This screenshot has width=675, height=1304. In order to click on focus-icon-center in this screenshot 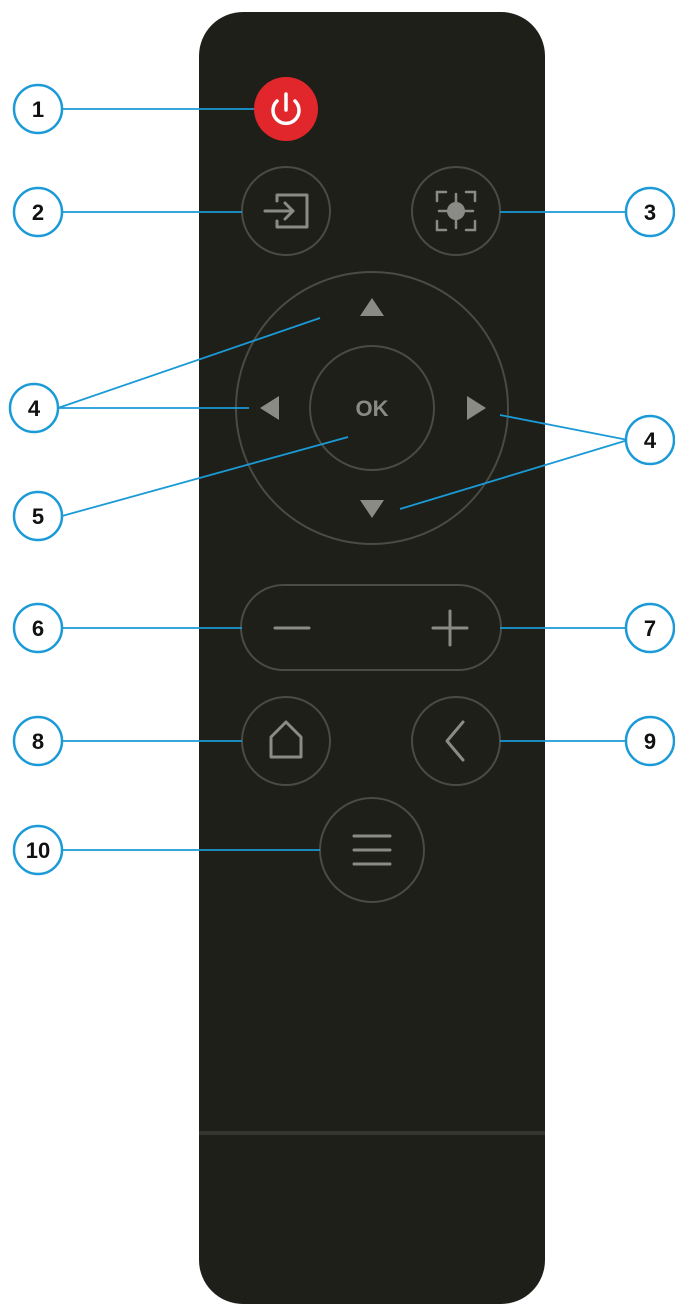, I will do `click(456, 211)`.